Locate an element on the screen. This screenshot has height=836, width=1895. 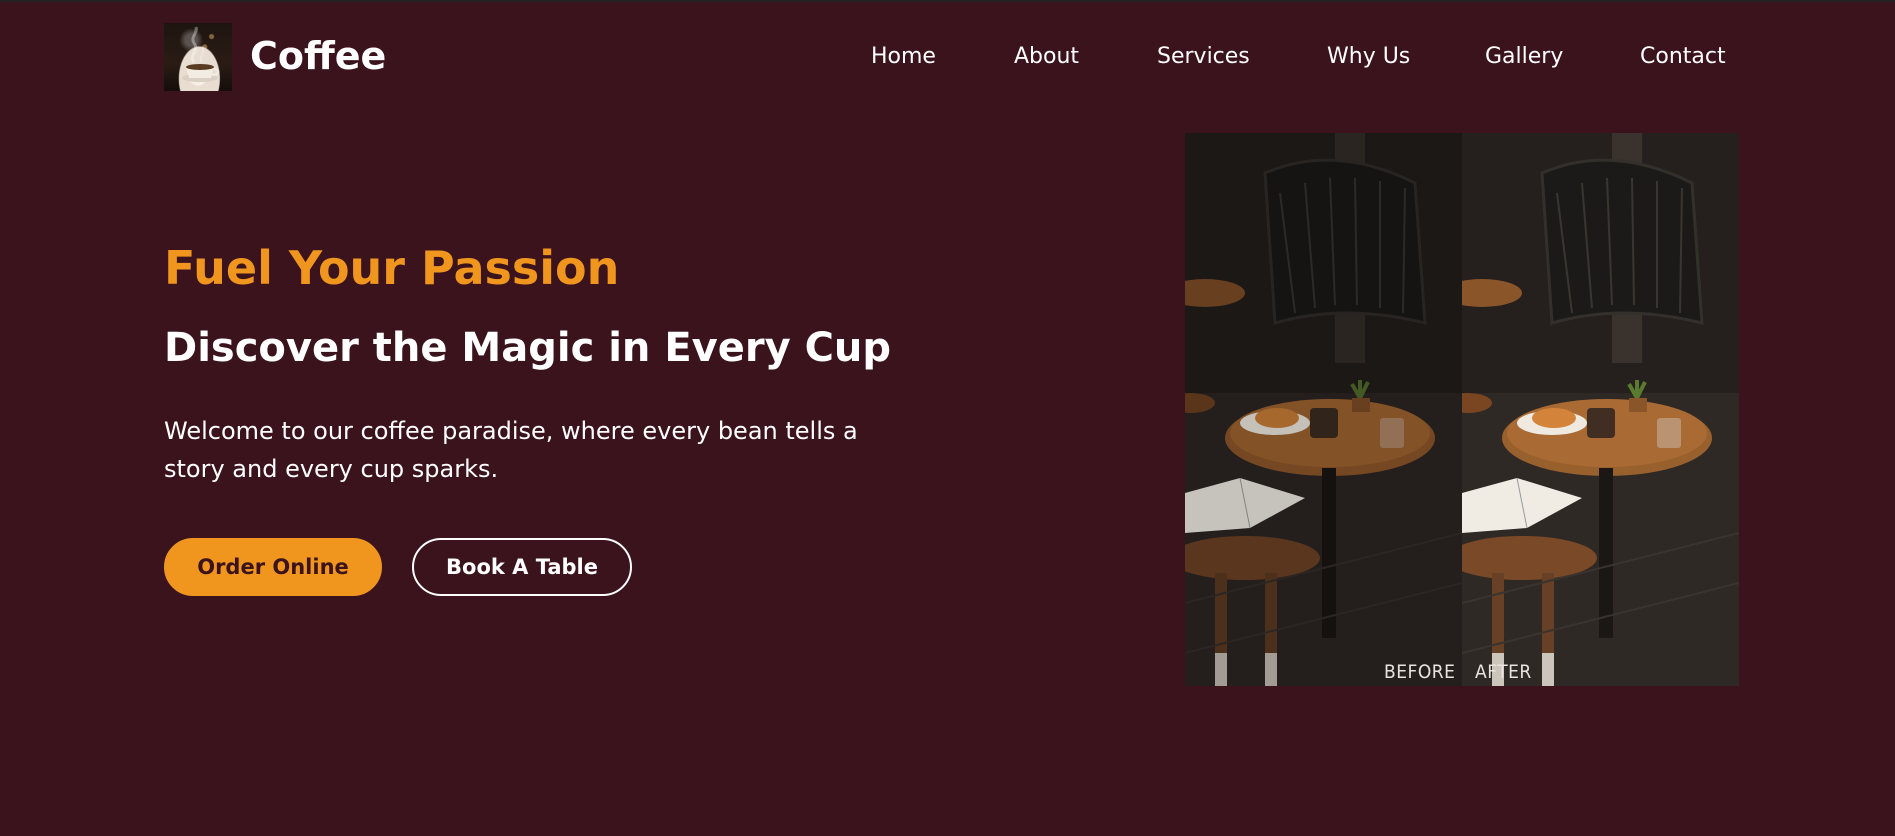
before-label: BEFORE is located at coordinates (1420, 672).